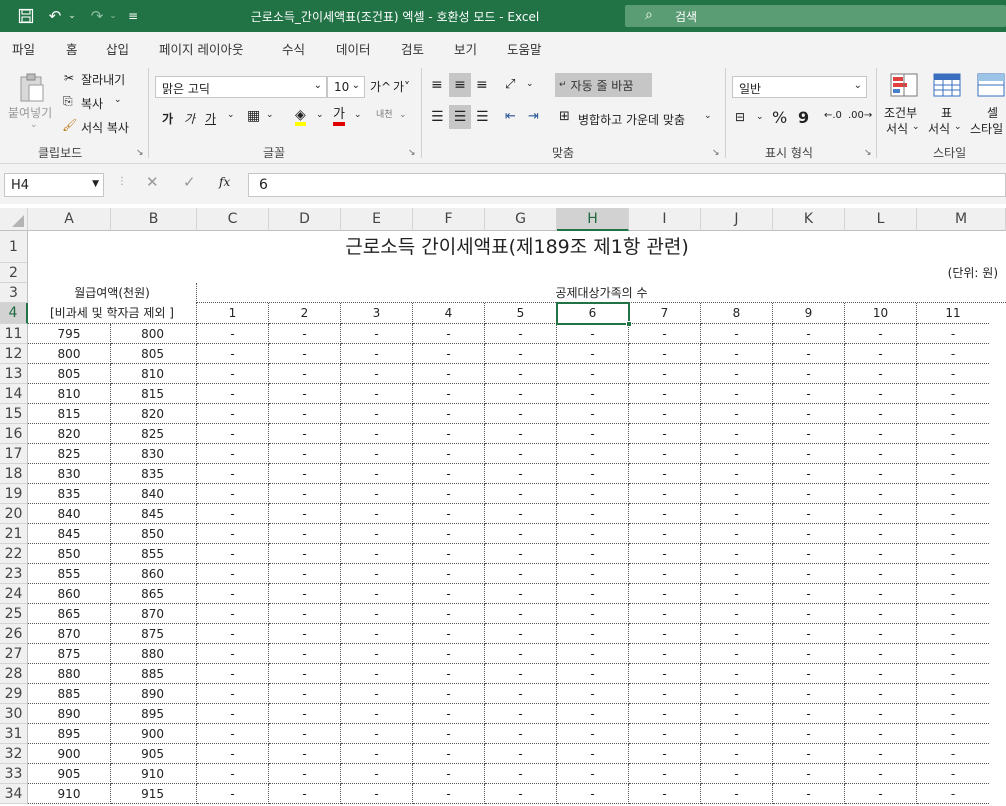 The width and height of the screenshot is (1006, 806). What do you see at coordinates (14, 454) in the screenshot?
I see `row-header-17: 17` at bounding box center [14, 454].